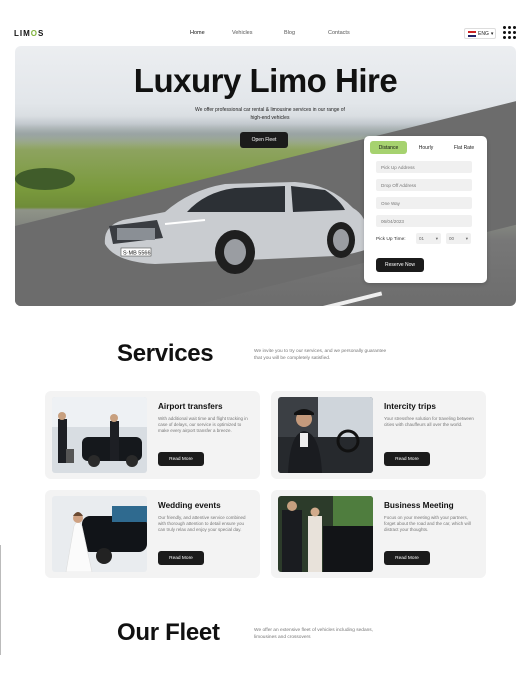 The image size is (524, 673). What do you see at coordinates (452, 238) in the screenshot?
I see `minute-value: 00` at bounding box center [452, 238].